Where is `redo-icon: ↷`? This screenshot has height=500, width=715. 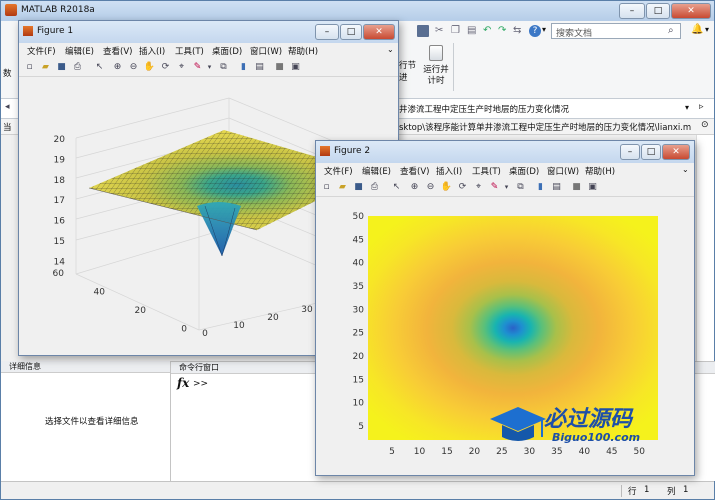
redo-icon: ↷ is located at coordinates (502, 30).